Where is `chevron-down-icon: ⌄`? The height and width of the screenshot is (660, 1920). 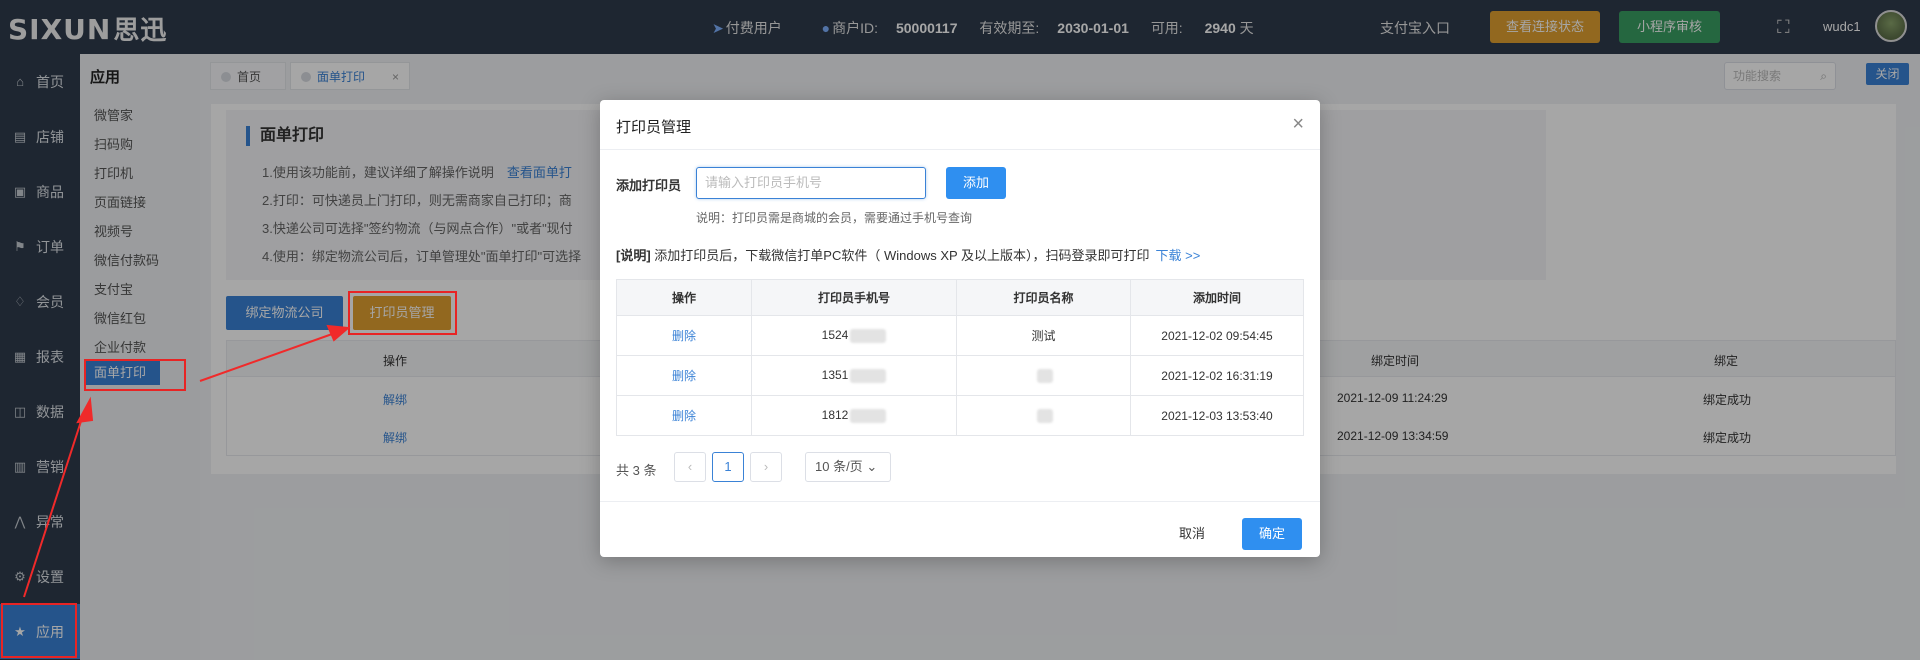 chevron-down-icon: ⌄ is located at coordinates (872, 466).